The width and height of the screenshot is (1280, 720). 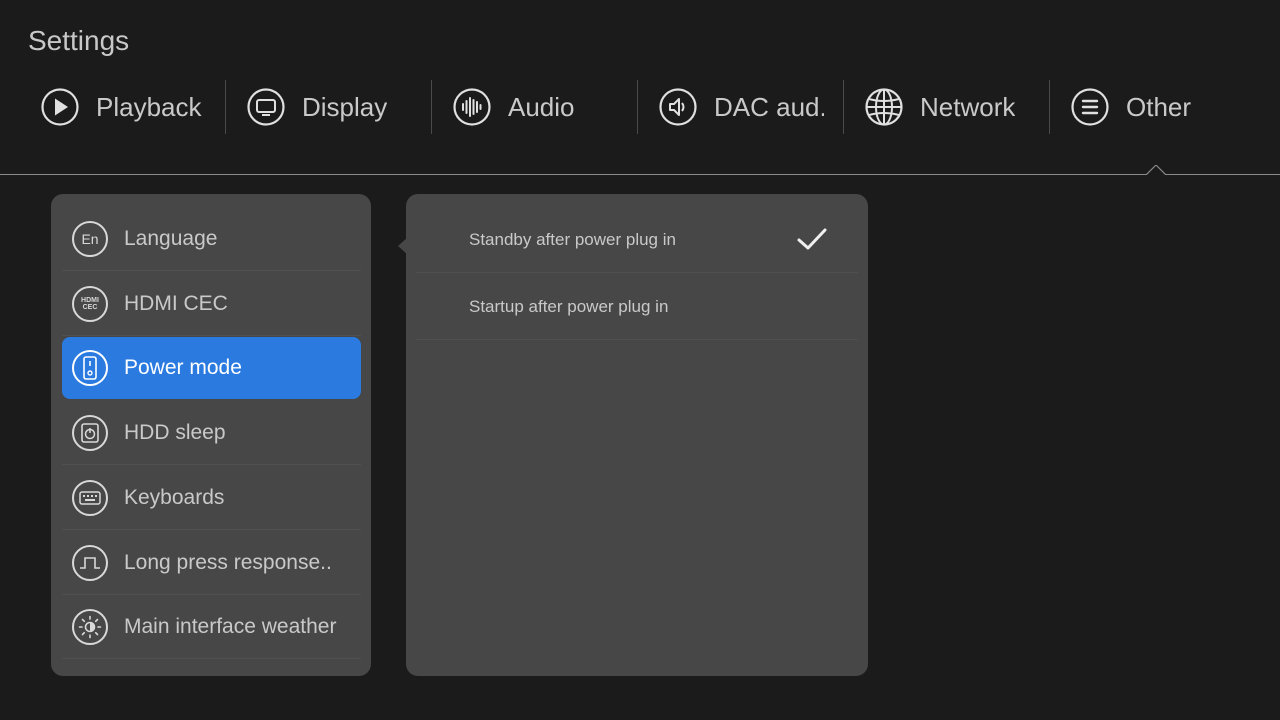 What do you see at coordinates (174, 497) in the screenshot?
I see `menu-item-label: Keyboards` at bounding box center [174, 497].